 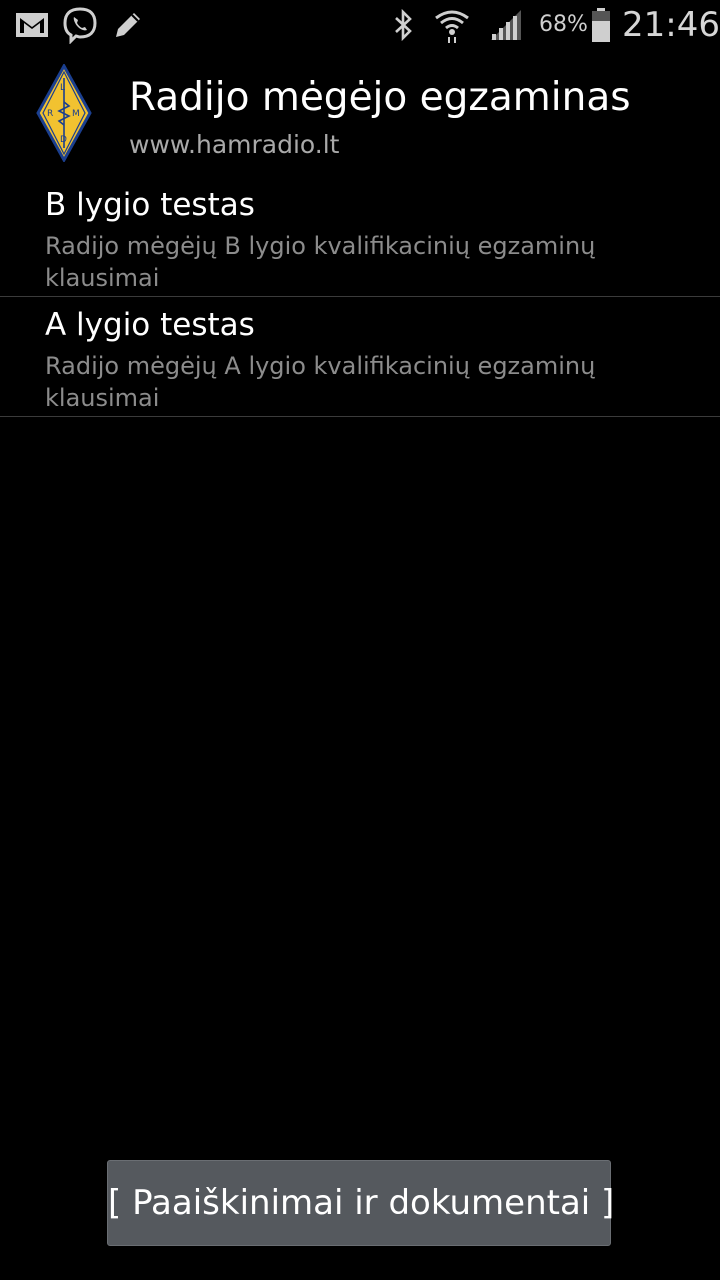 I want to click on clock: 21:46, so click(x=671, y=25).